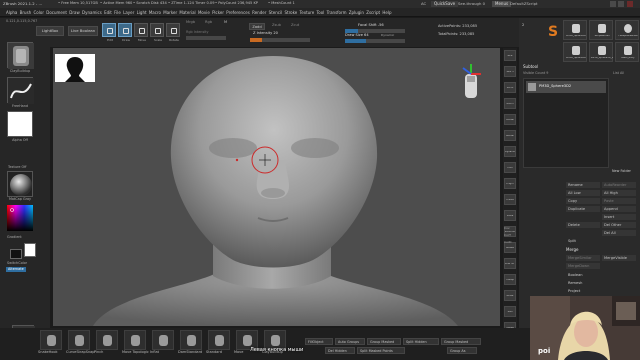 This screenshot has width=640, height=360. I want to click on subtool-copy-button: Copy, so click(583, 201).